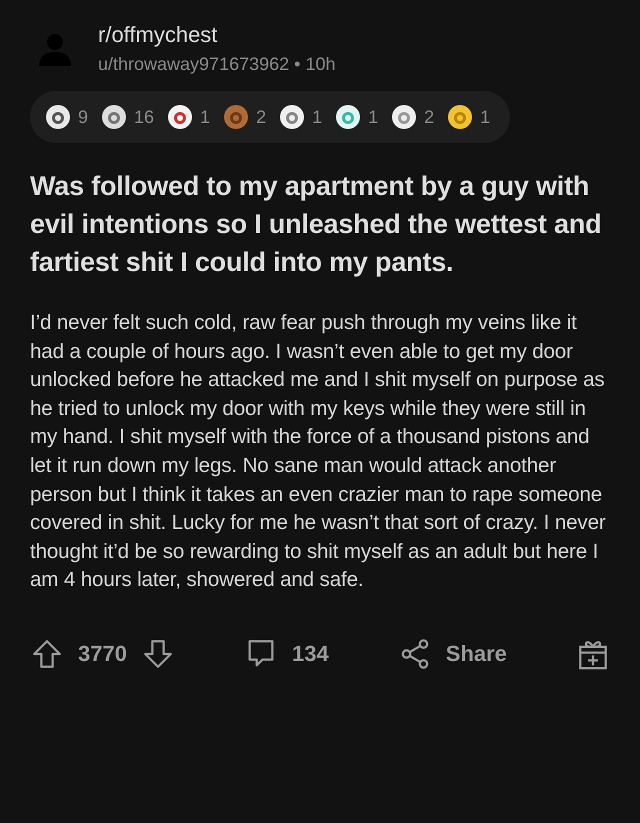  What do you see at coordinates (144, 117) in the screenshot?
I see `award-count: 16` at bounding box center [144, 117].